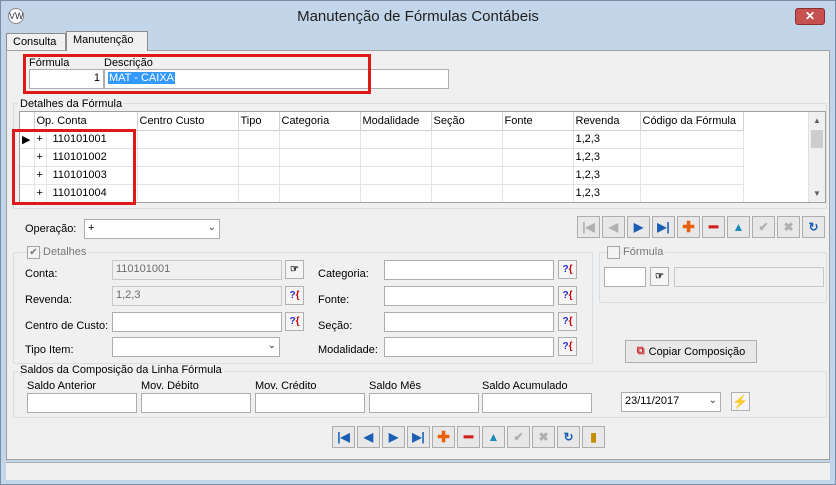 The width and height of the screenshot is (836, 485). Describe the element at coordinates (537, 403) in the screenshot. I see `saldo-acumulado-field` at that location.